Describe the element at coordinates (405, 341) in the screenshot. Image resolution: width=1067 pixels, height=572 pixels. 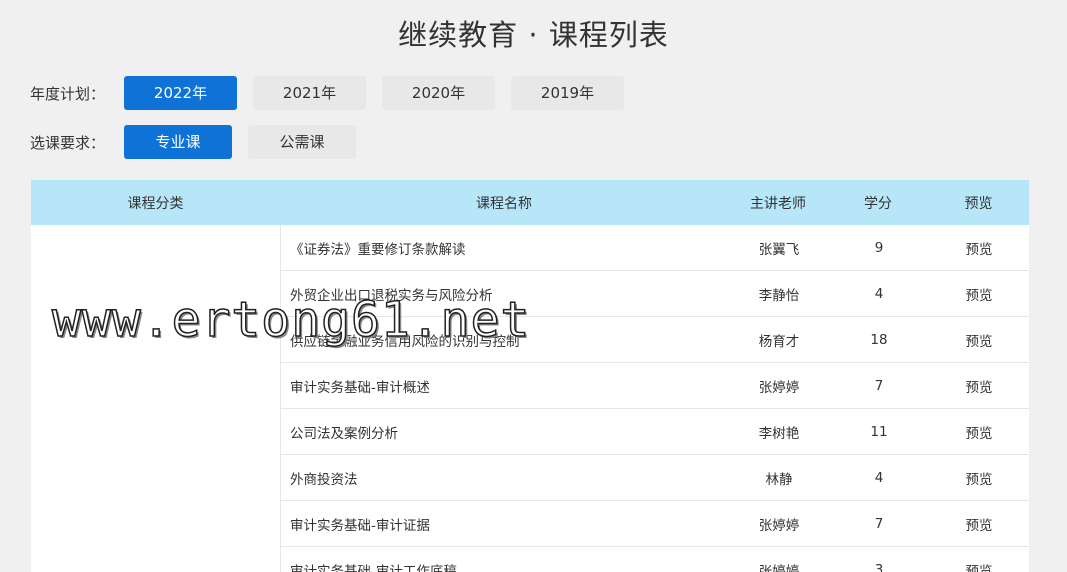
I see `course-name: 供应链金融业务信用风险的识别与控制` at that location.